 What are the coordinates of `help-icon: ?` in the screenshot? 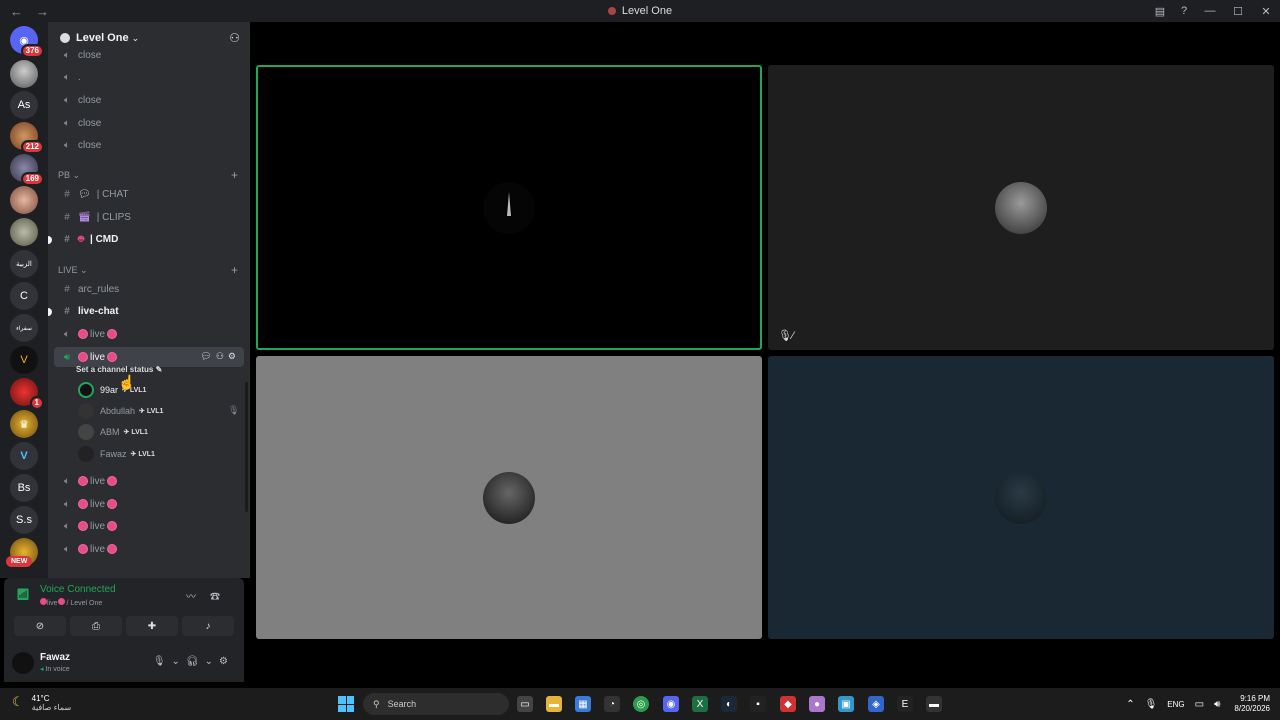 It's located at (1184, 11).